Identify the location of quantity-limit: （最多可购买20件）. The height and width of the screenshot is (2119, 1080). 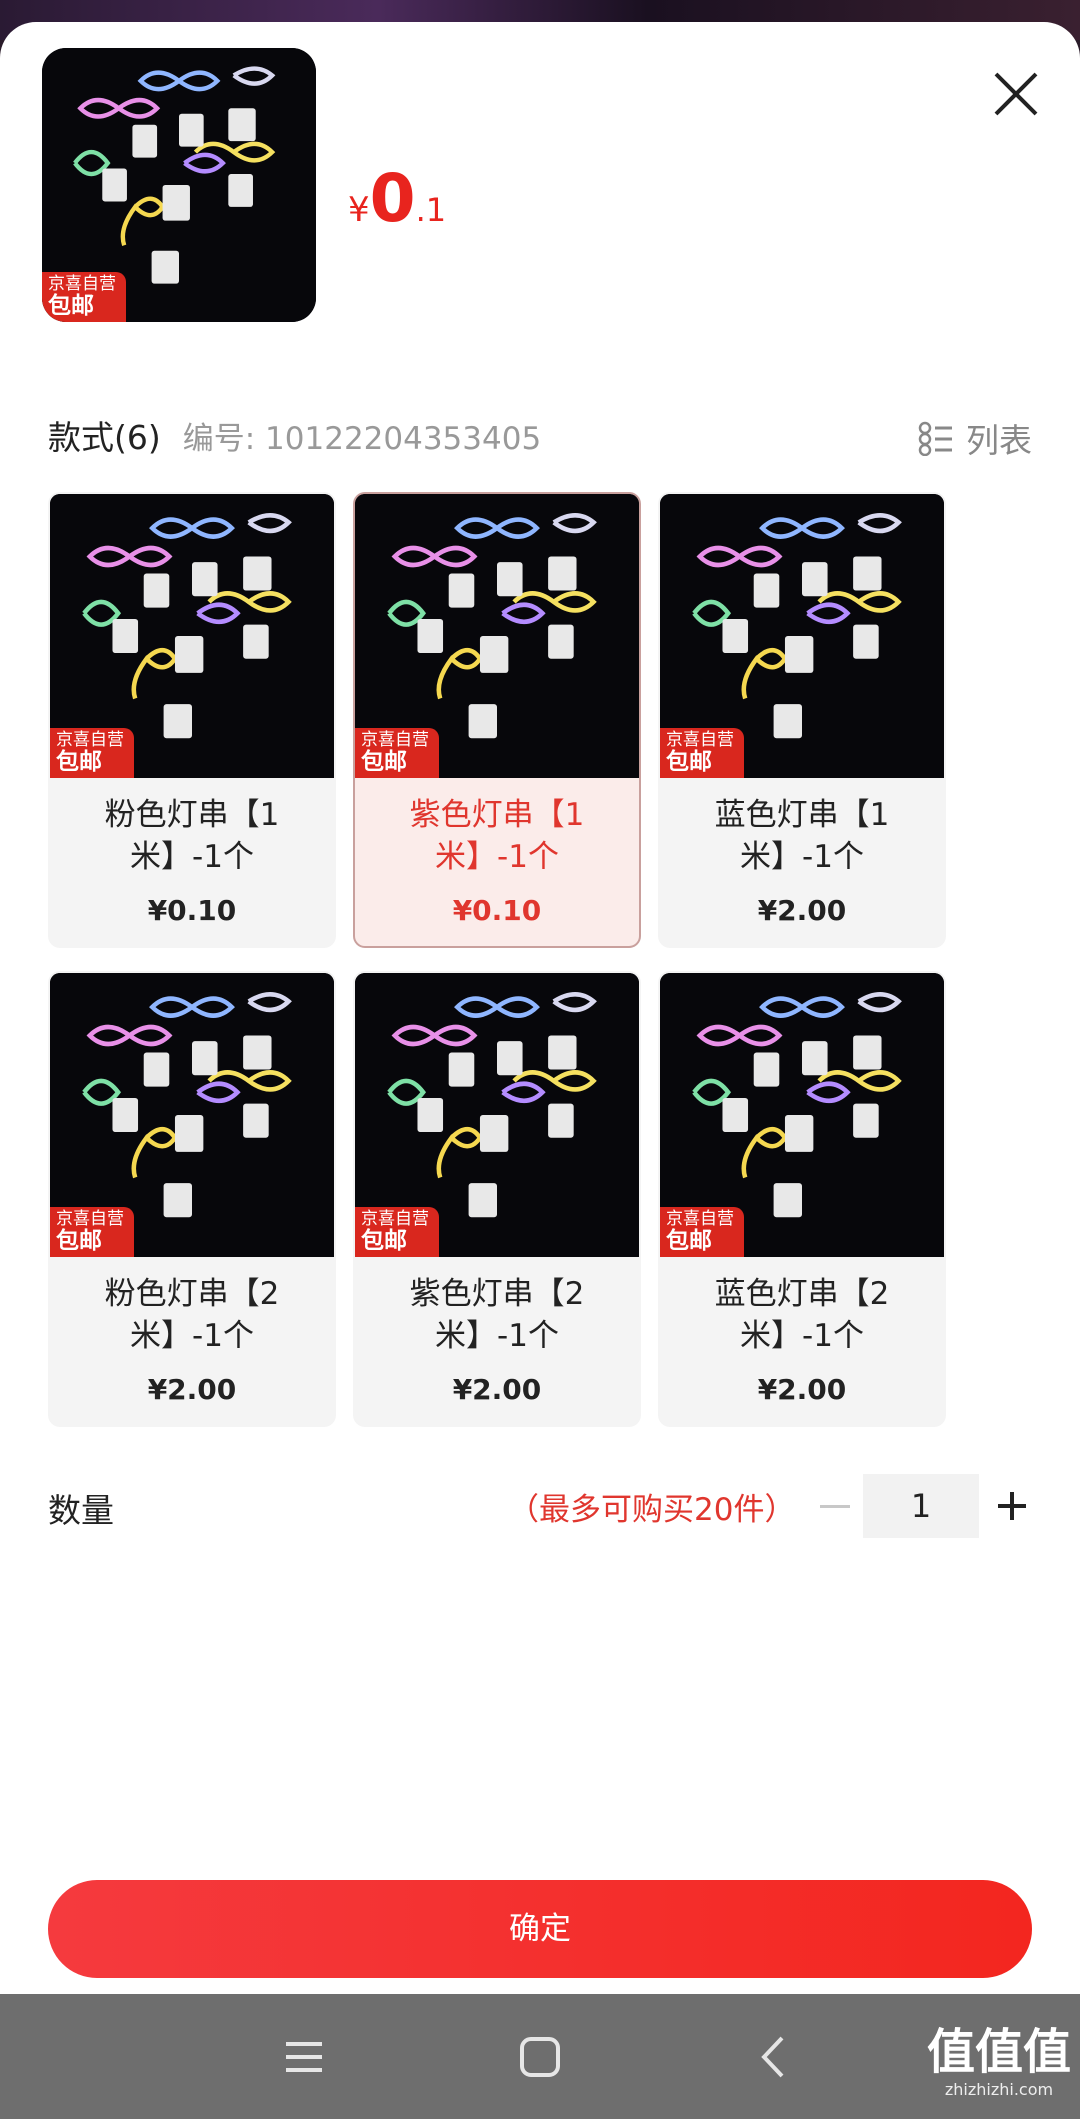
(652, 1510).